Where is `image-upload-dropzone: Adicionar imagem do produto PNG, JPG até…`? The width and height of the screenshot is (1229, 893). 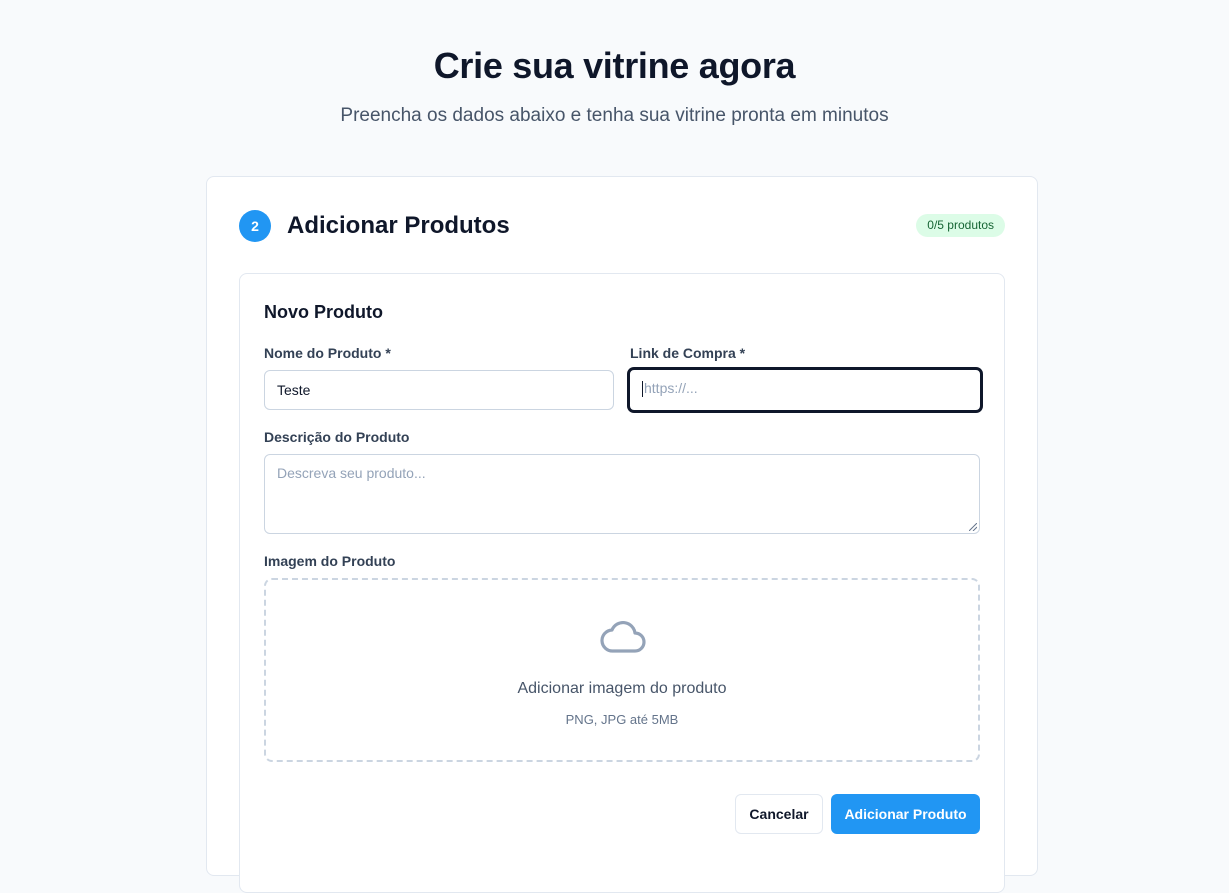
image-upload-dropzone: Adicionar imagem do produto PNG, JPG até… is located at coordinates (622, 670).